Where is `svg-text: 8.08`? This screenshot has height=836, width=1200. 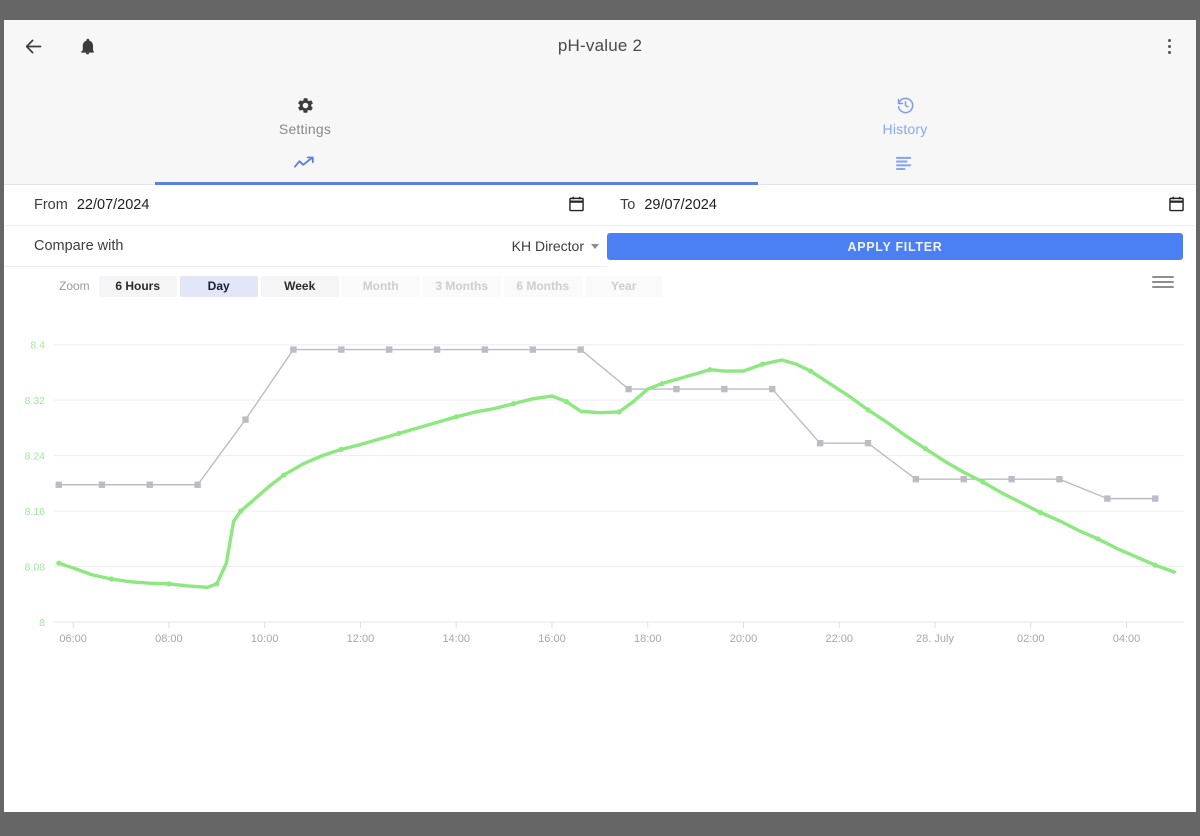 svg-text: 8.08 is located at coordinates (35, 568).